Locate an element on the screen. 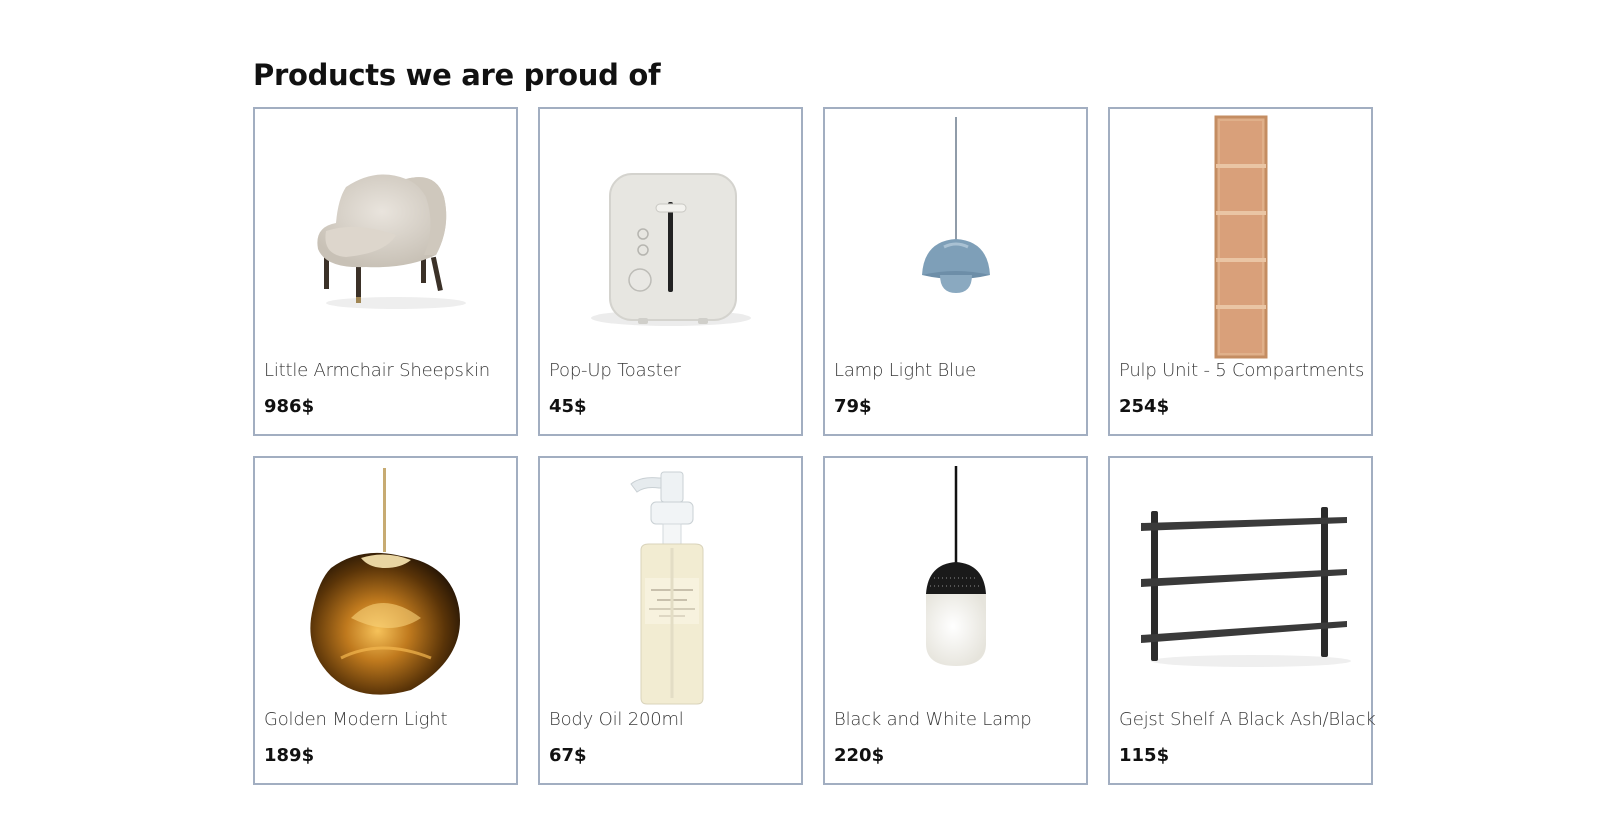 This screenshot has height=829, width=1616. golden-lamp-icon is located at coordinates (384, 581).